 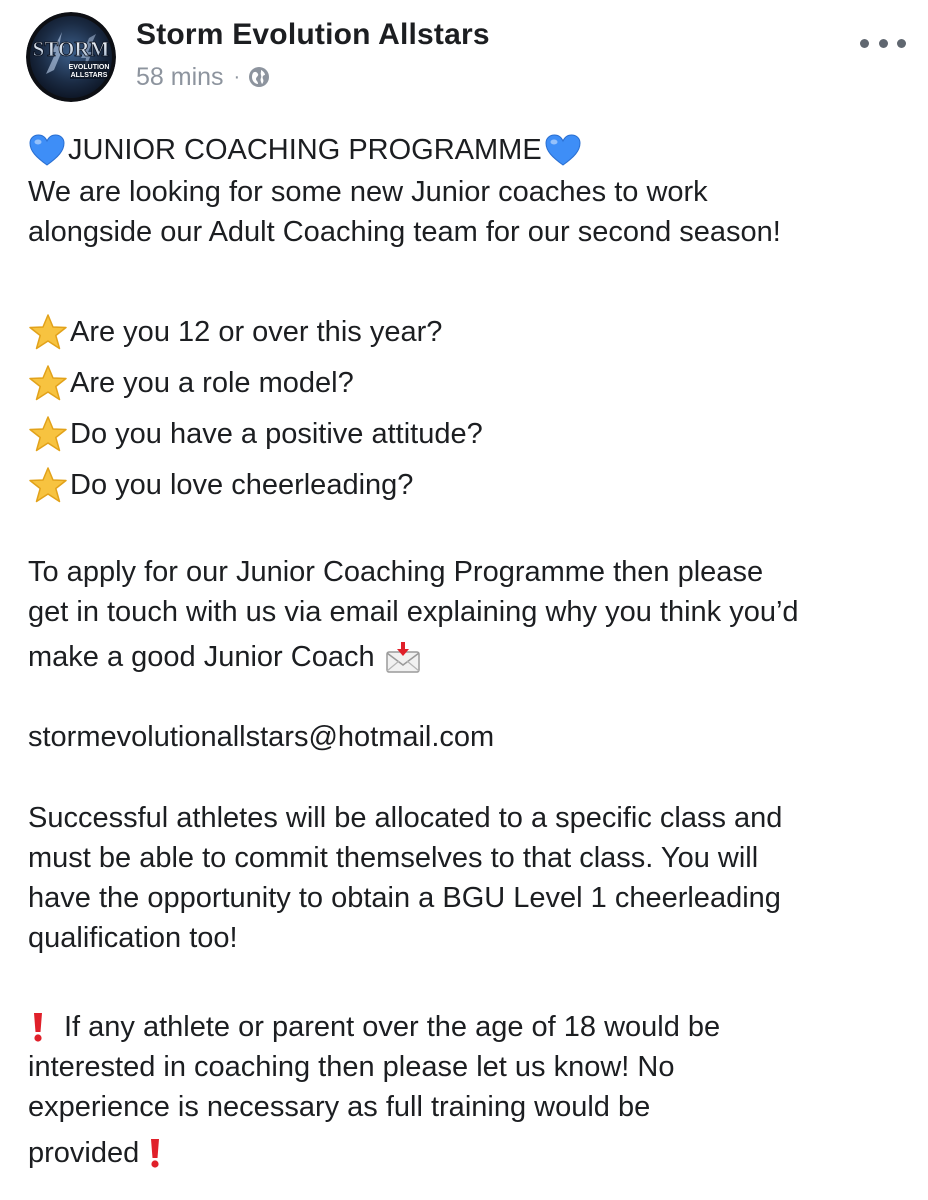 I want to click on question-item: Do you have a positive attitude?, so click(x=468, y=433).